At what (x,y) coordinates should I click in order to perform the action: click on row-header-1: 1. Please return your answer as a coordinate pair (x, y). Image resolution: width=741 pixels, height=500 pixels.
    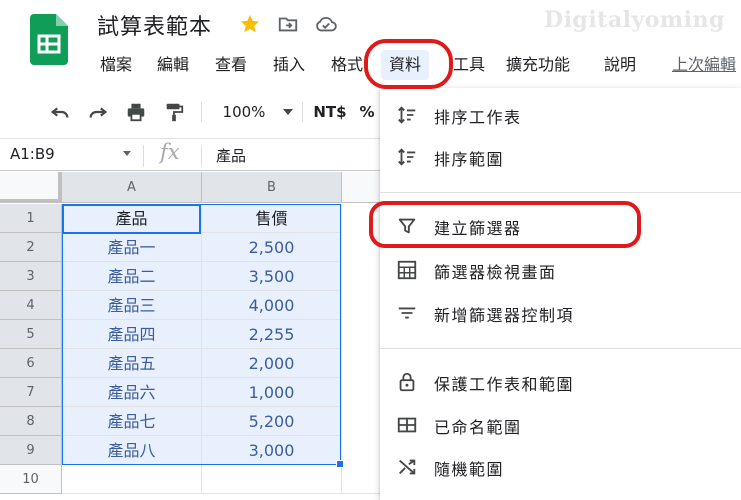
    Looking at the image, I should click on (31, 218).